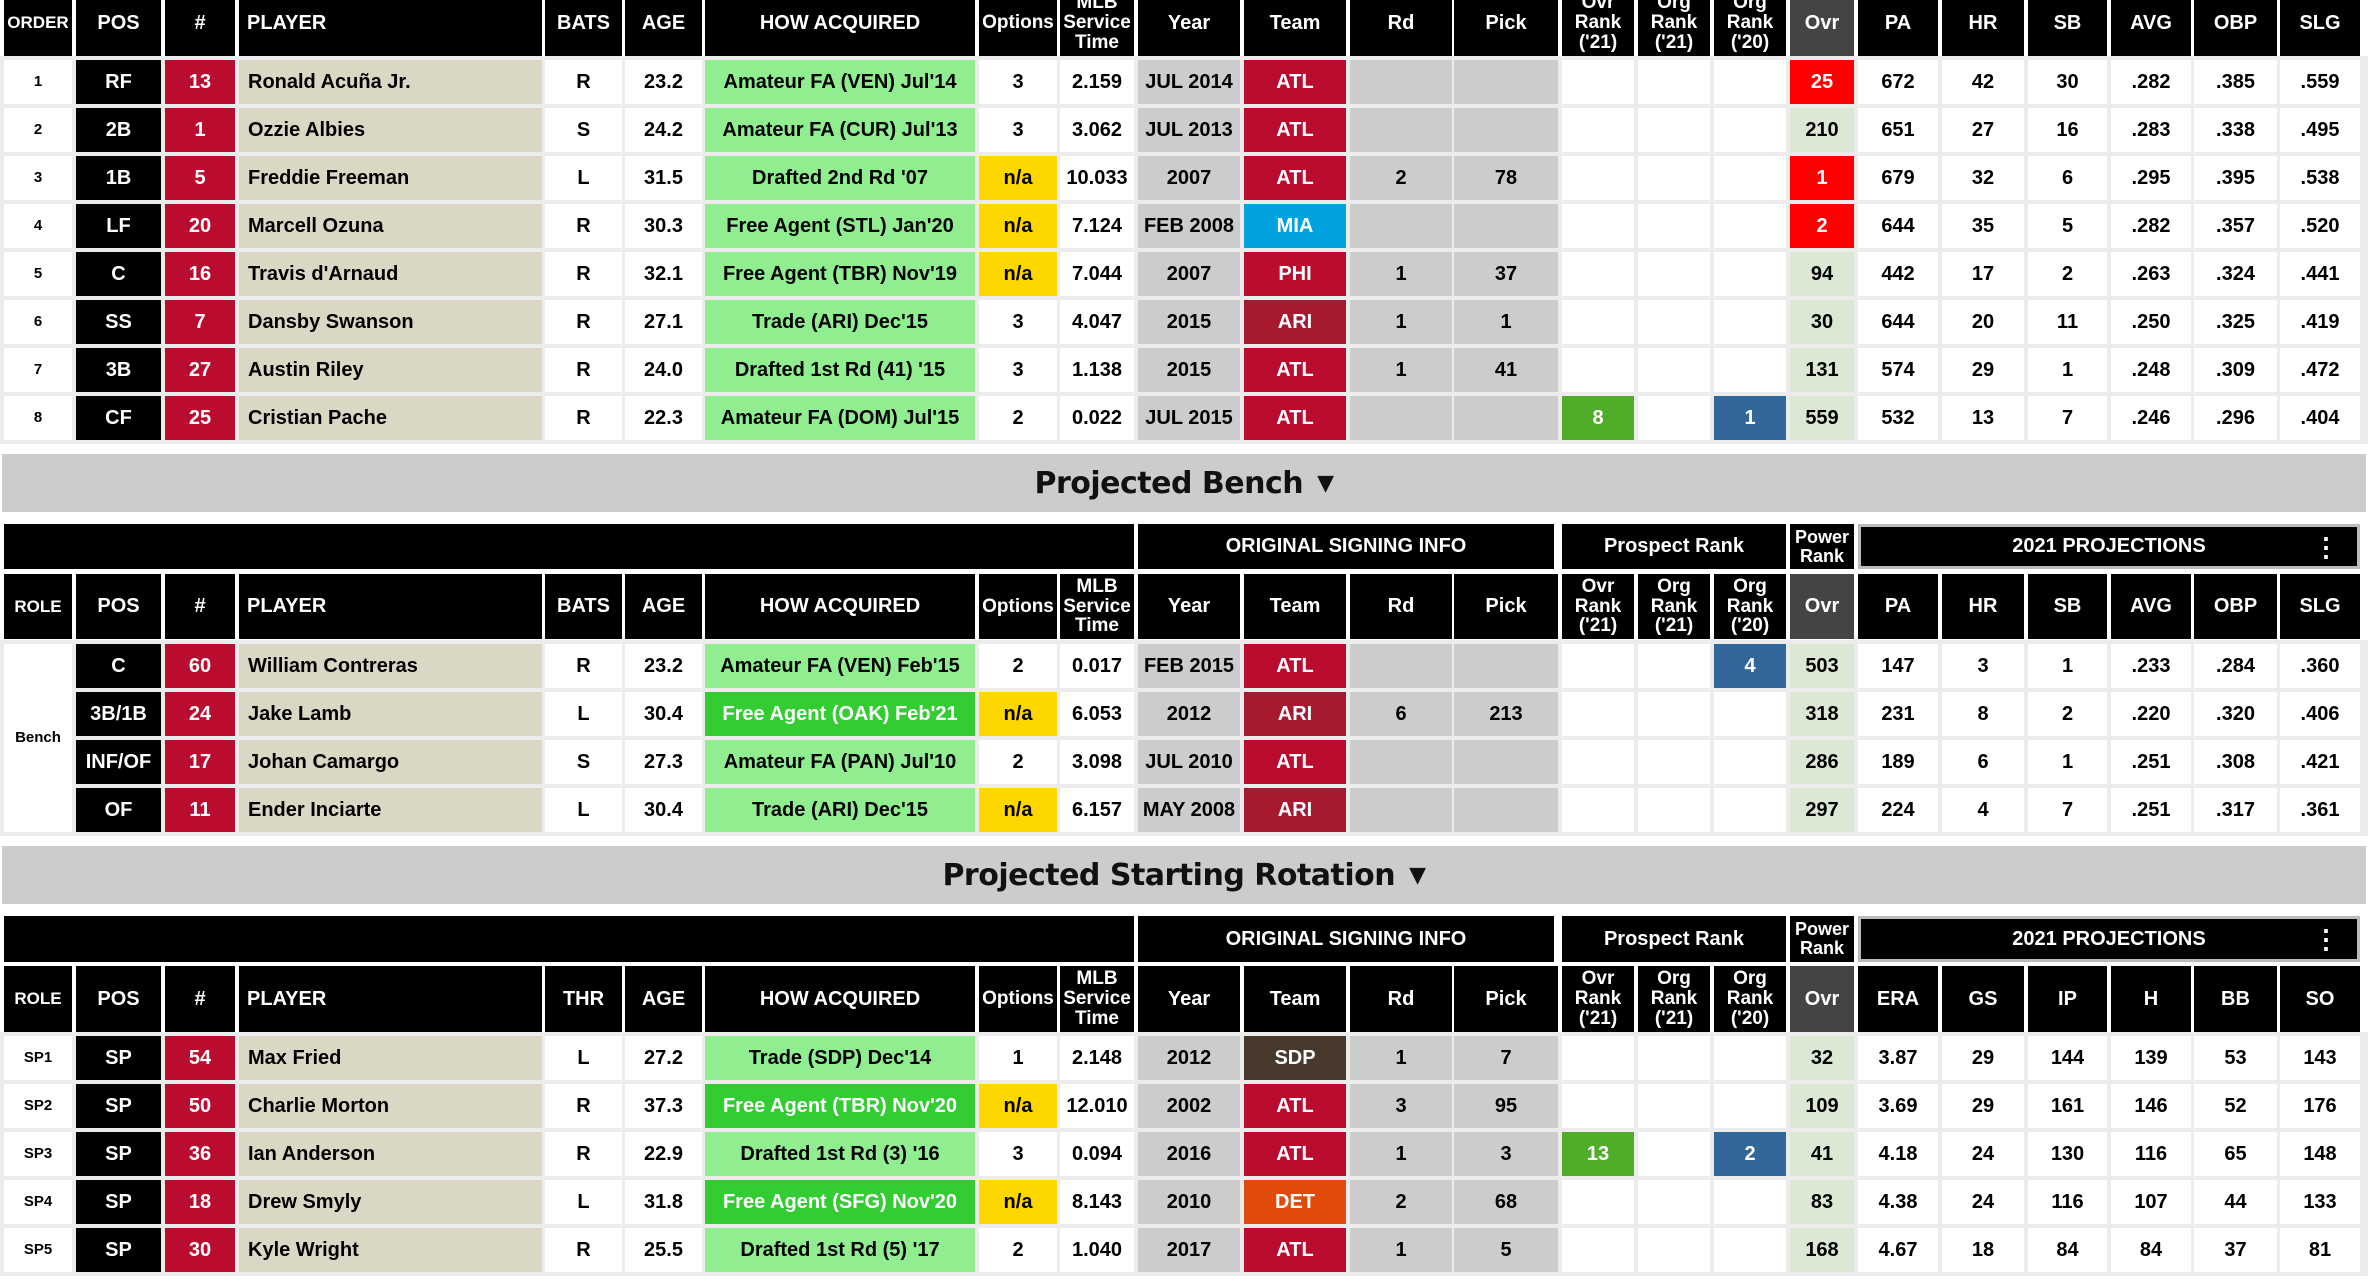 The height and width of the screenshot is (1284, 2368). Describe the element at coordinates (390, 810) in the screenshot. I see `player-name-link: Ender Inciarte` at that location.